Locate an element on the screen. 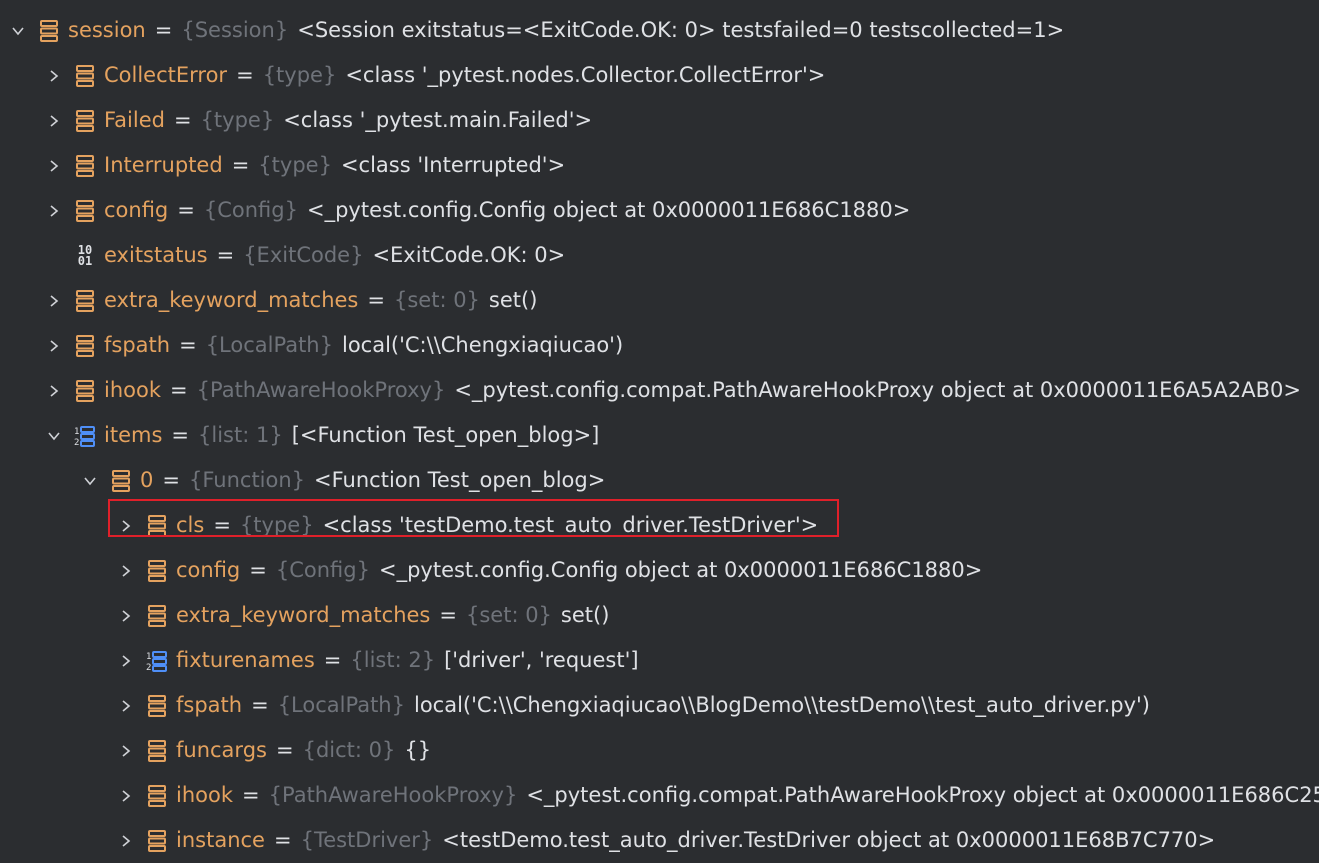  variable-name: 0 is located at coordinates (147, 480).